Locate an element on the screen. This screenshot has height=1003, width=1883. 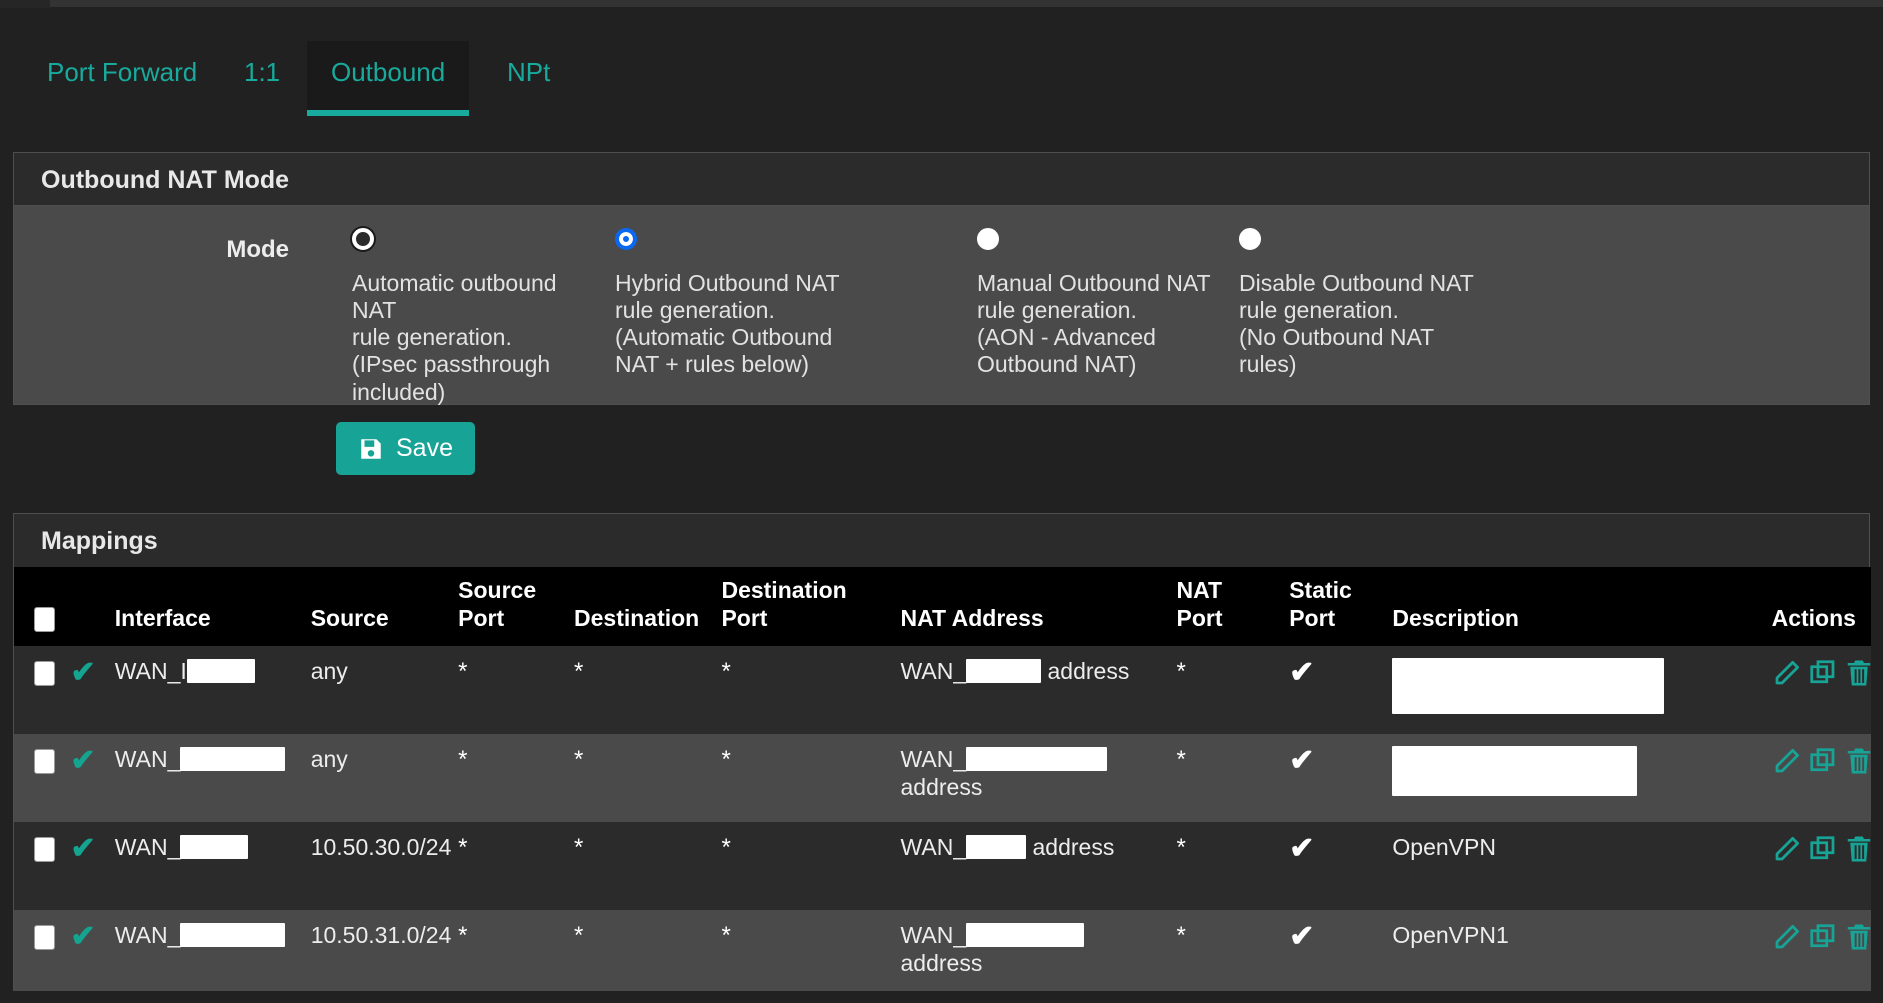
save-button-wrapper: Save is located at coordinates (405, 448).